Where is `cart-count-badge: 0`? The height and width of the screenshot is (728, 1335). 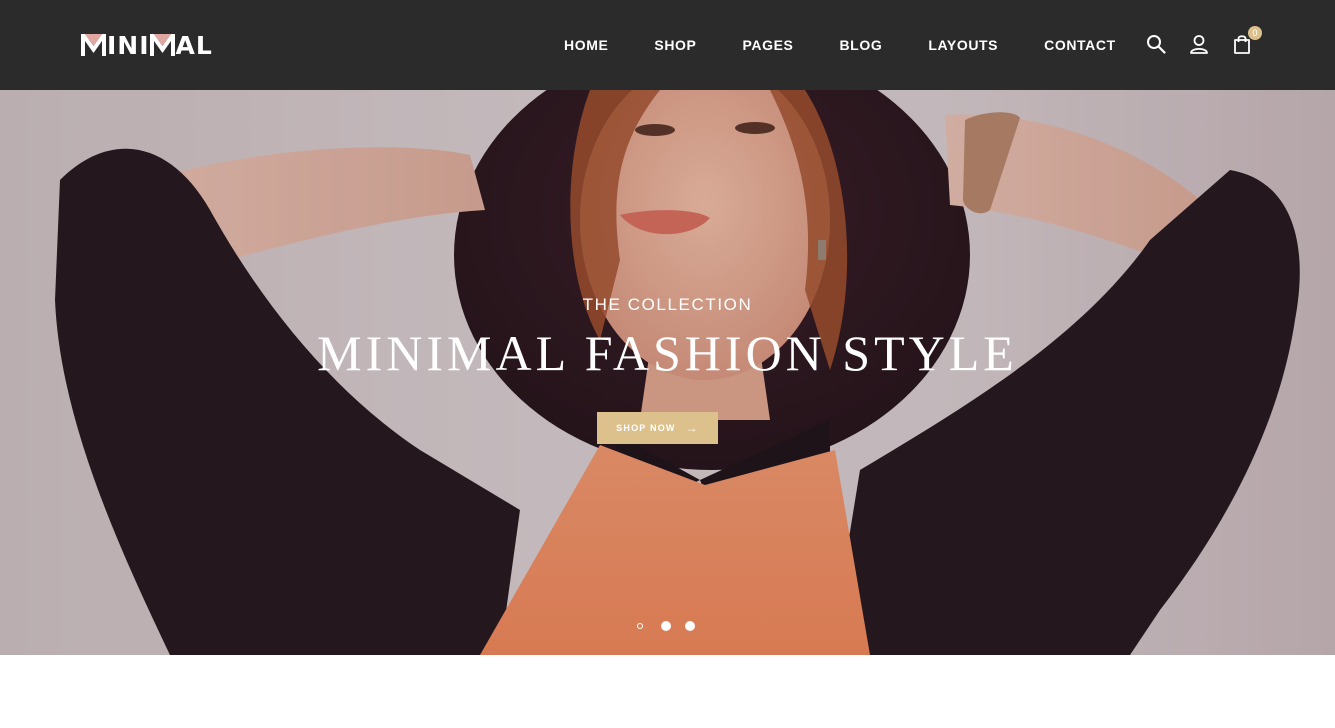
cart-count-badge: 0 is located at coordinates (1255, 33).